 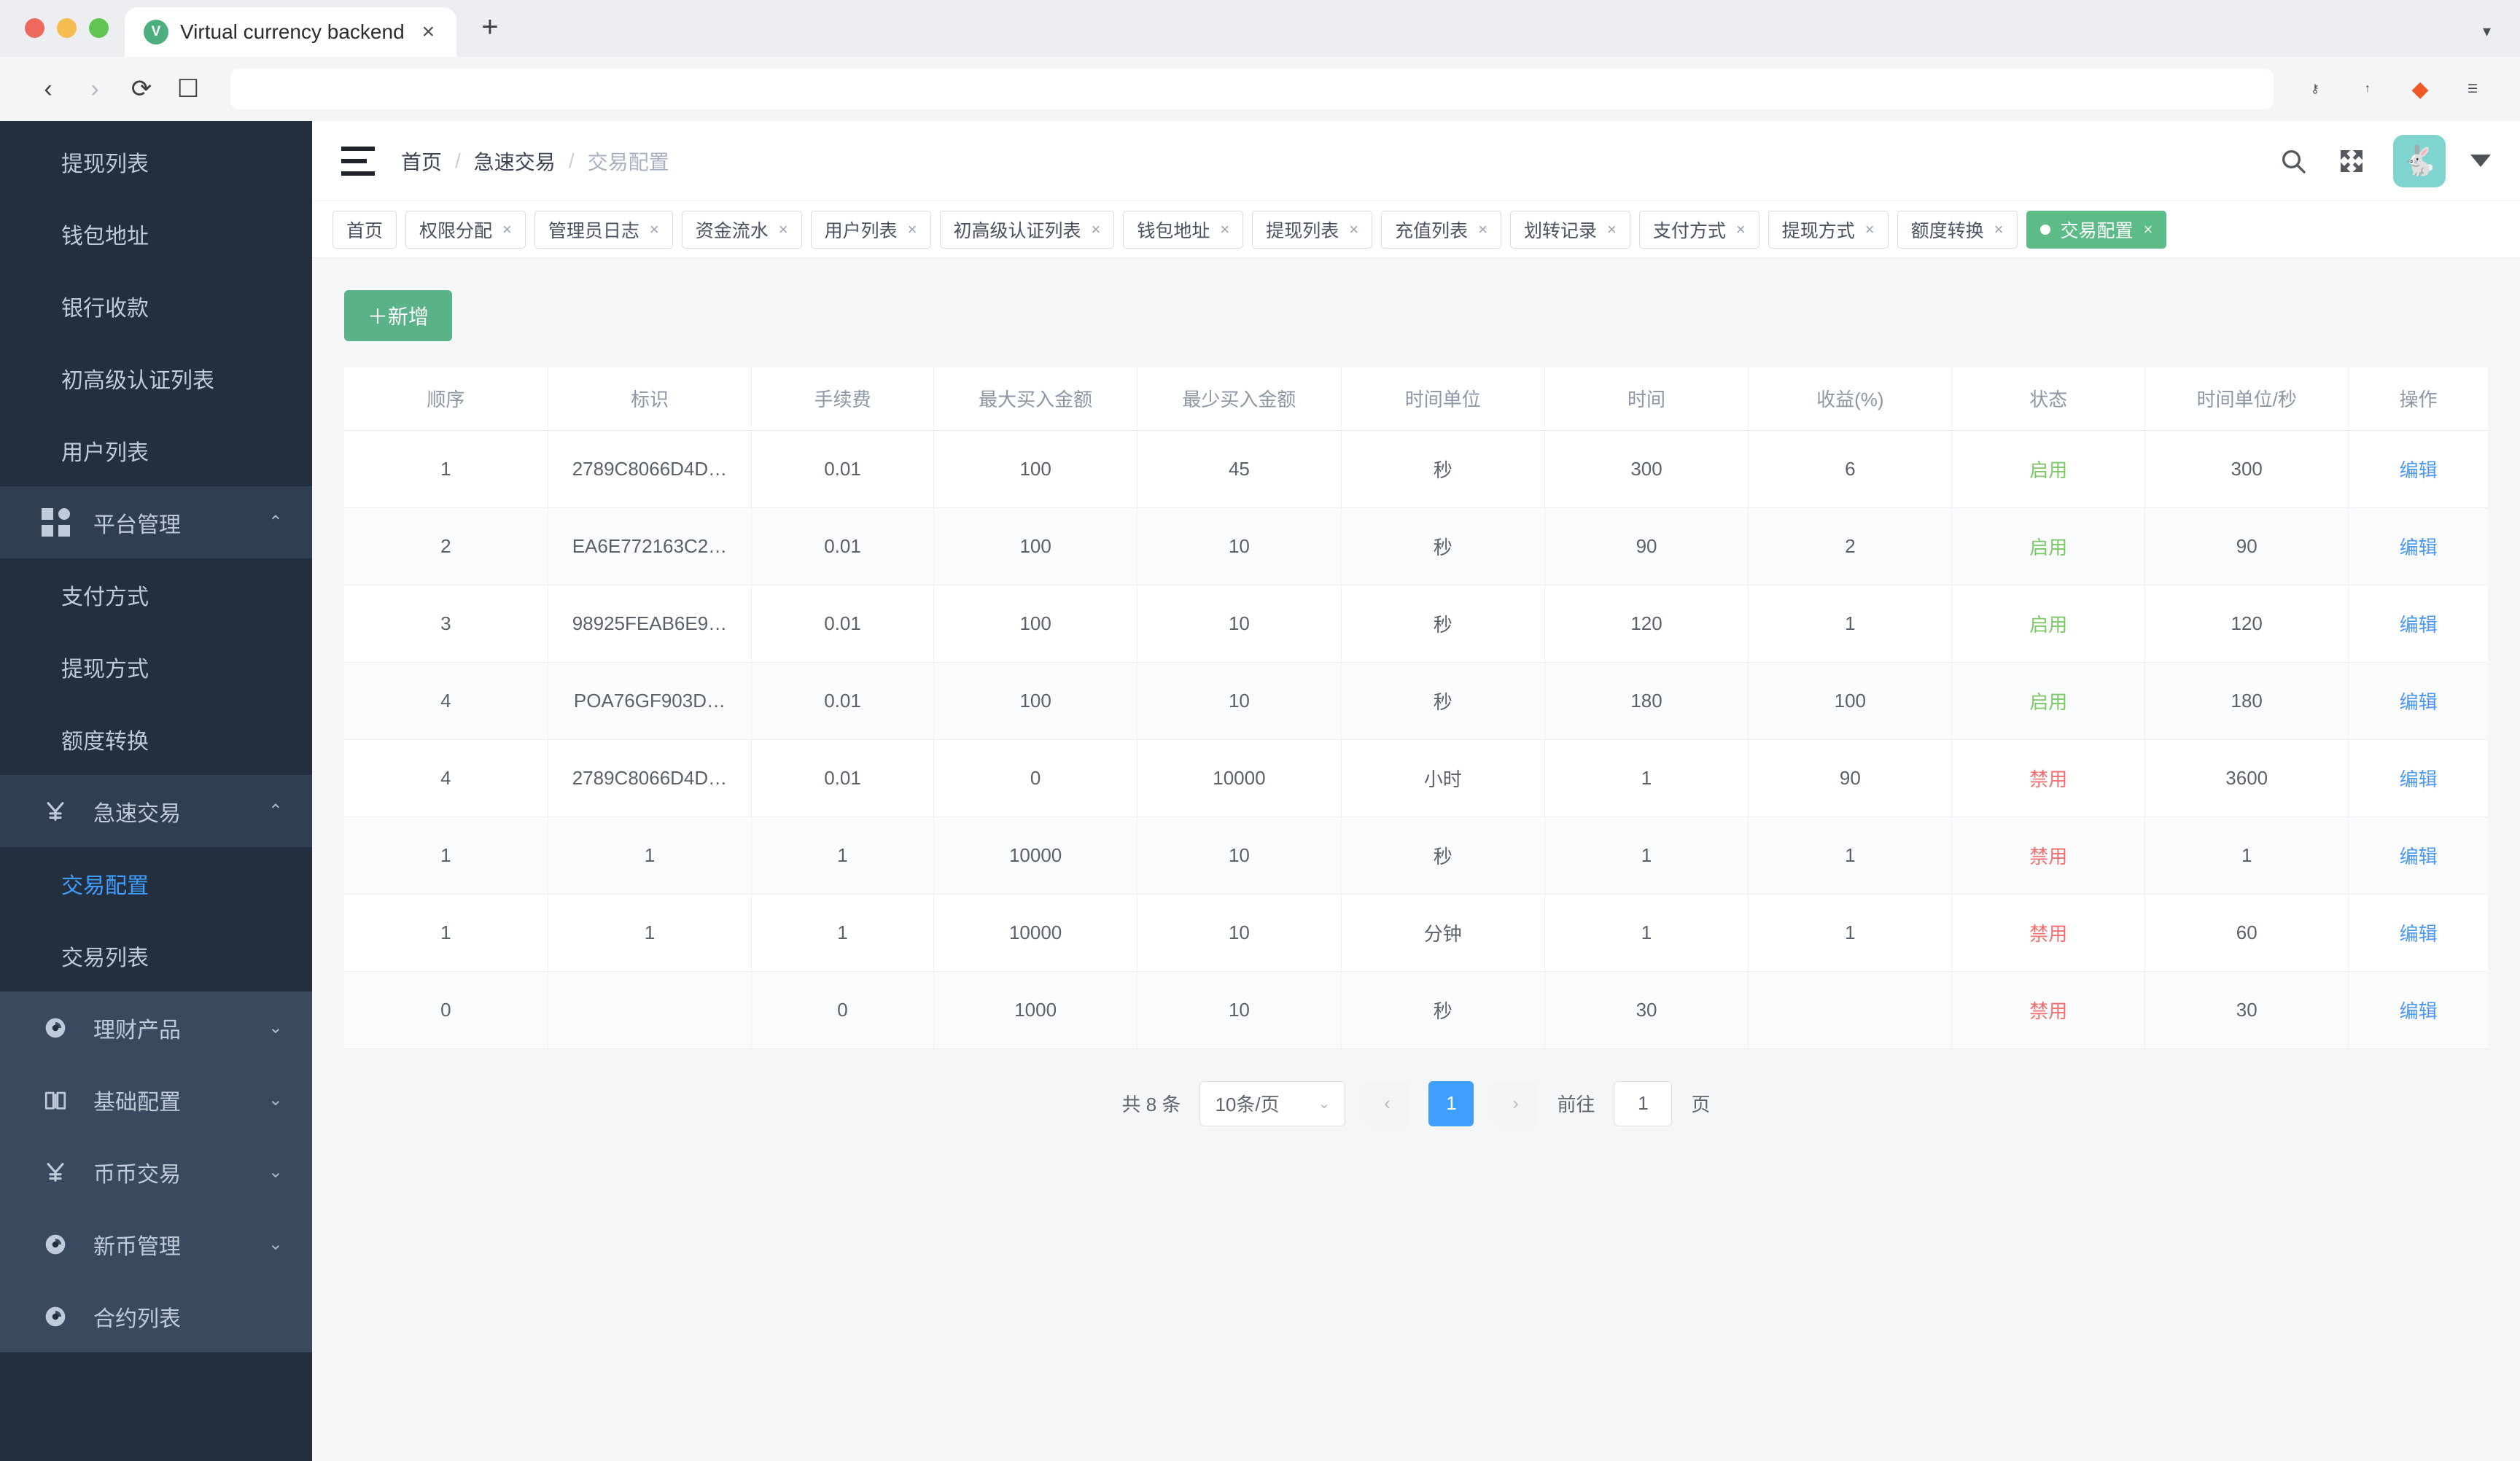 What do you see at coordinates (156, 306) in the screenshot?
I see `sidebar-item-bank-receipt: 银行收款` at bounding box center [156, 306].